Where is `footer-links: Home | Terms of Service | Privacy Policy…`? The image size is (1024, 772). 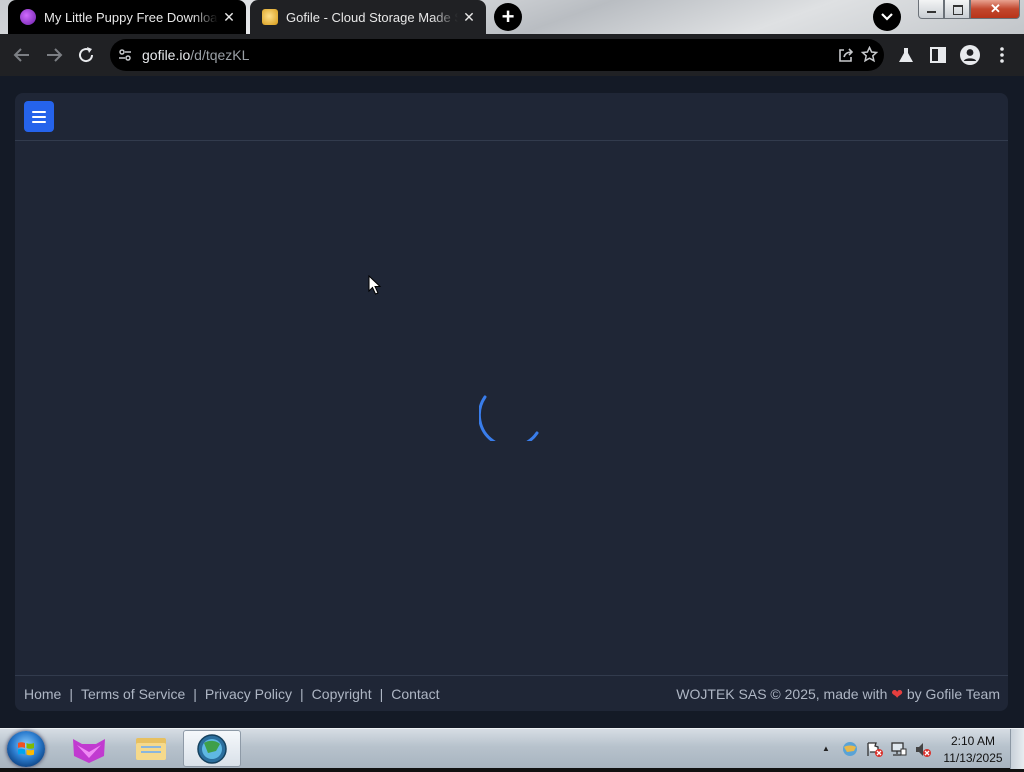 footer-links: Home | Terms of Service | Privacy Policy… is located at coordinates (231, 694).